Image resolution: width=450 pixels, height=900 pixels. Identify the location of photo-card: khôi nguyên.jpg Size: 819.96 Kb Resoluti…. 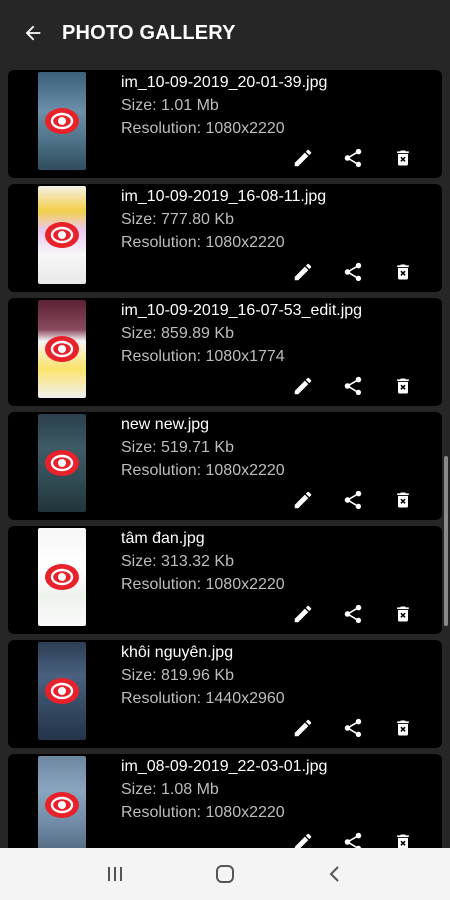
(225, 694).